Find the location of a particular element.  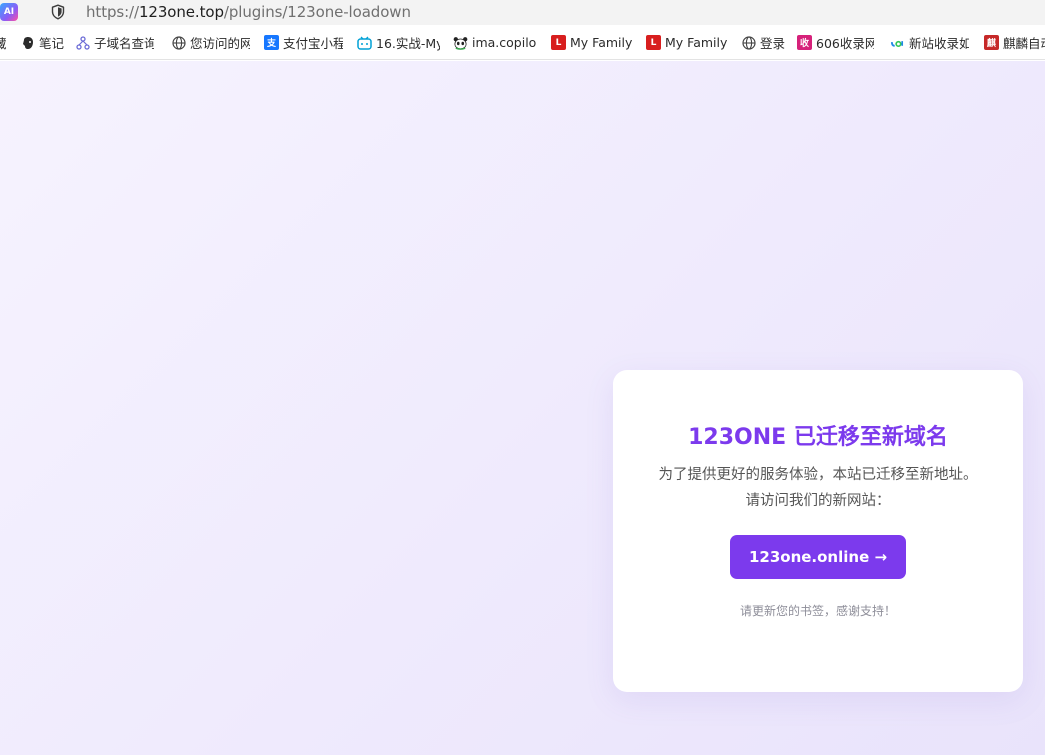

bookmark-item: 收 606收录网 is located at coordinates (835, 42).